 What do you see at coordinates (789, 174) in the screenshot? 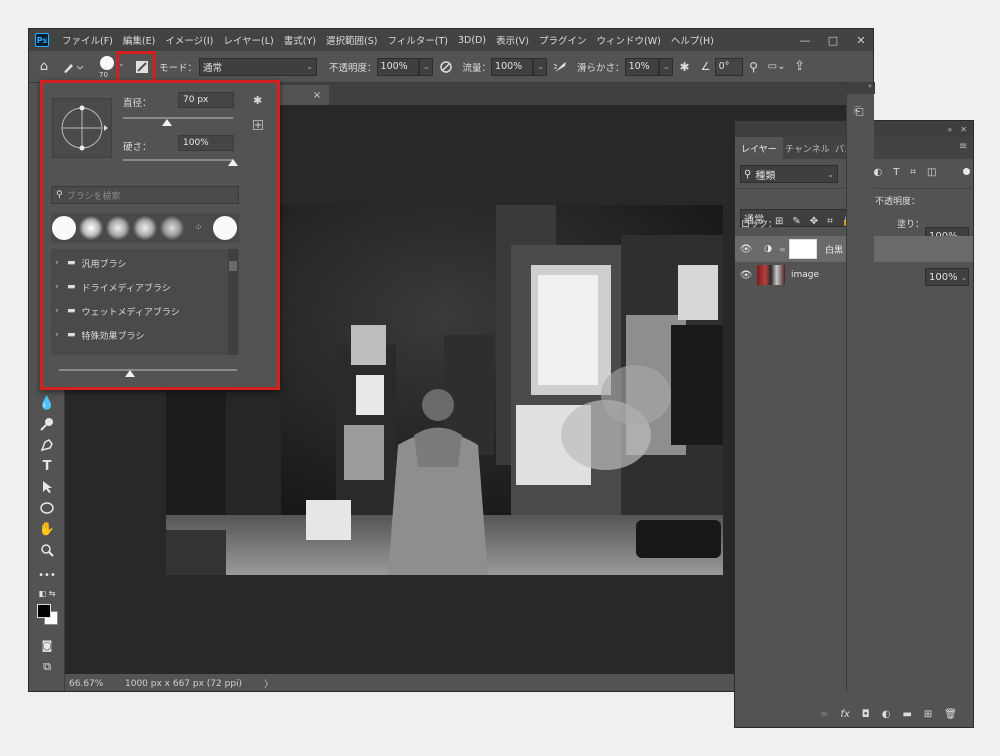
I see `layer-filter-select: ⚲ 種類 ⌄` at bounding box center [789, 174].